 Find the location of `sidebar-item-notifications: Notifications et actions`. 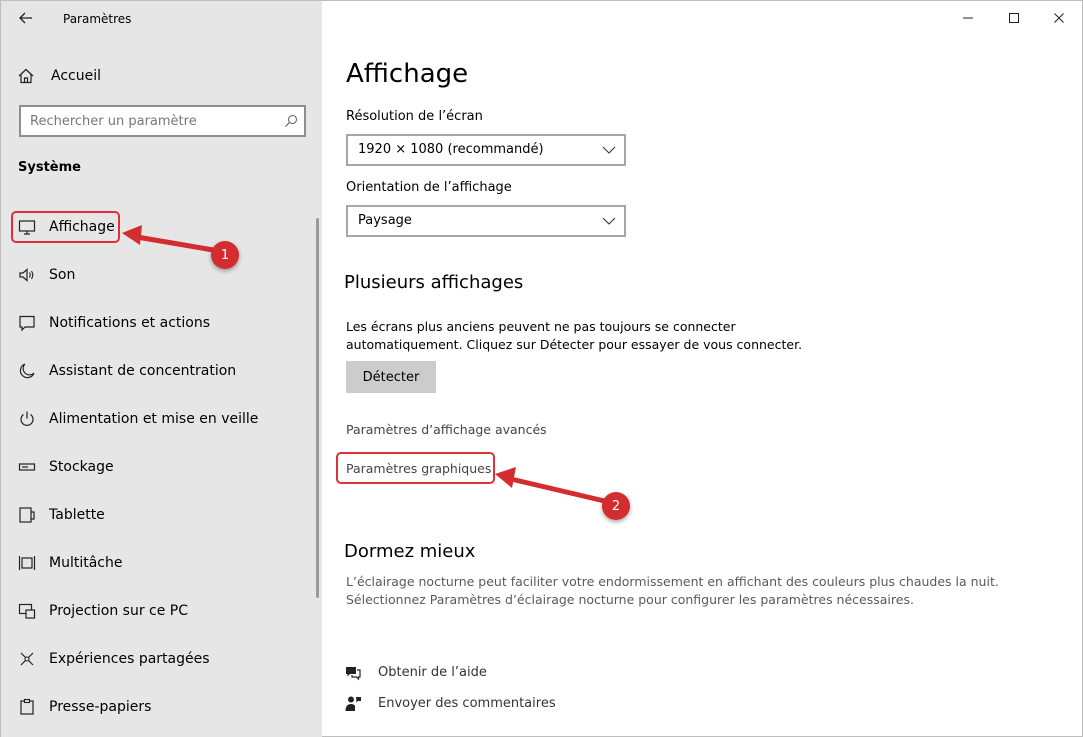

sidebar-item-notifications: Notifications et actions is located at coordinates (159, 323).